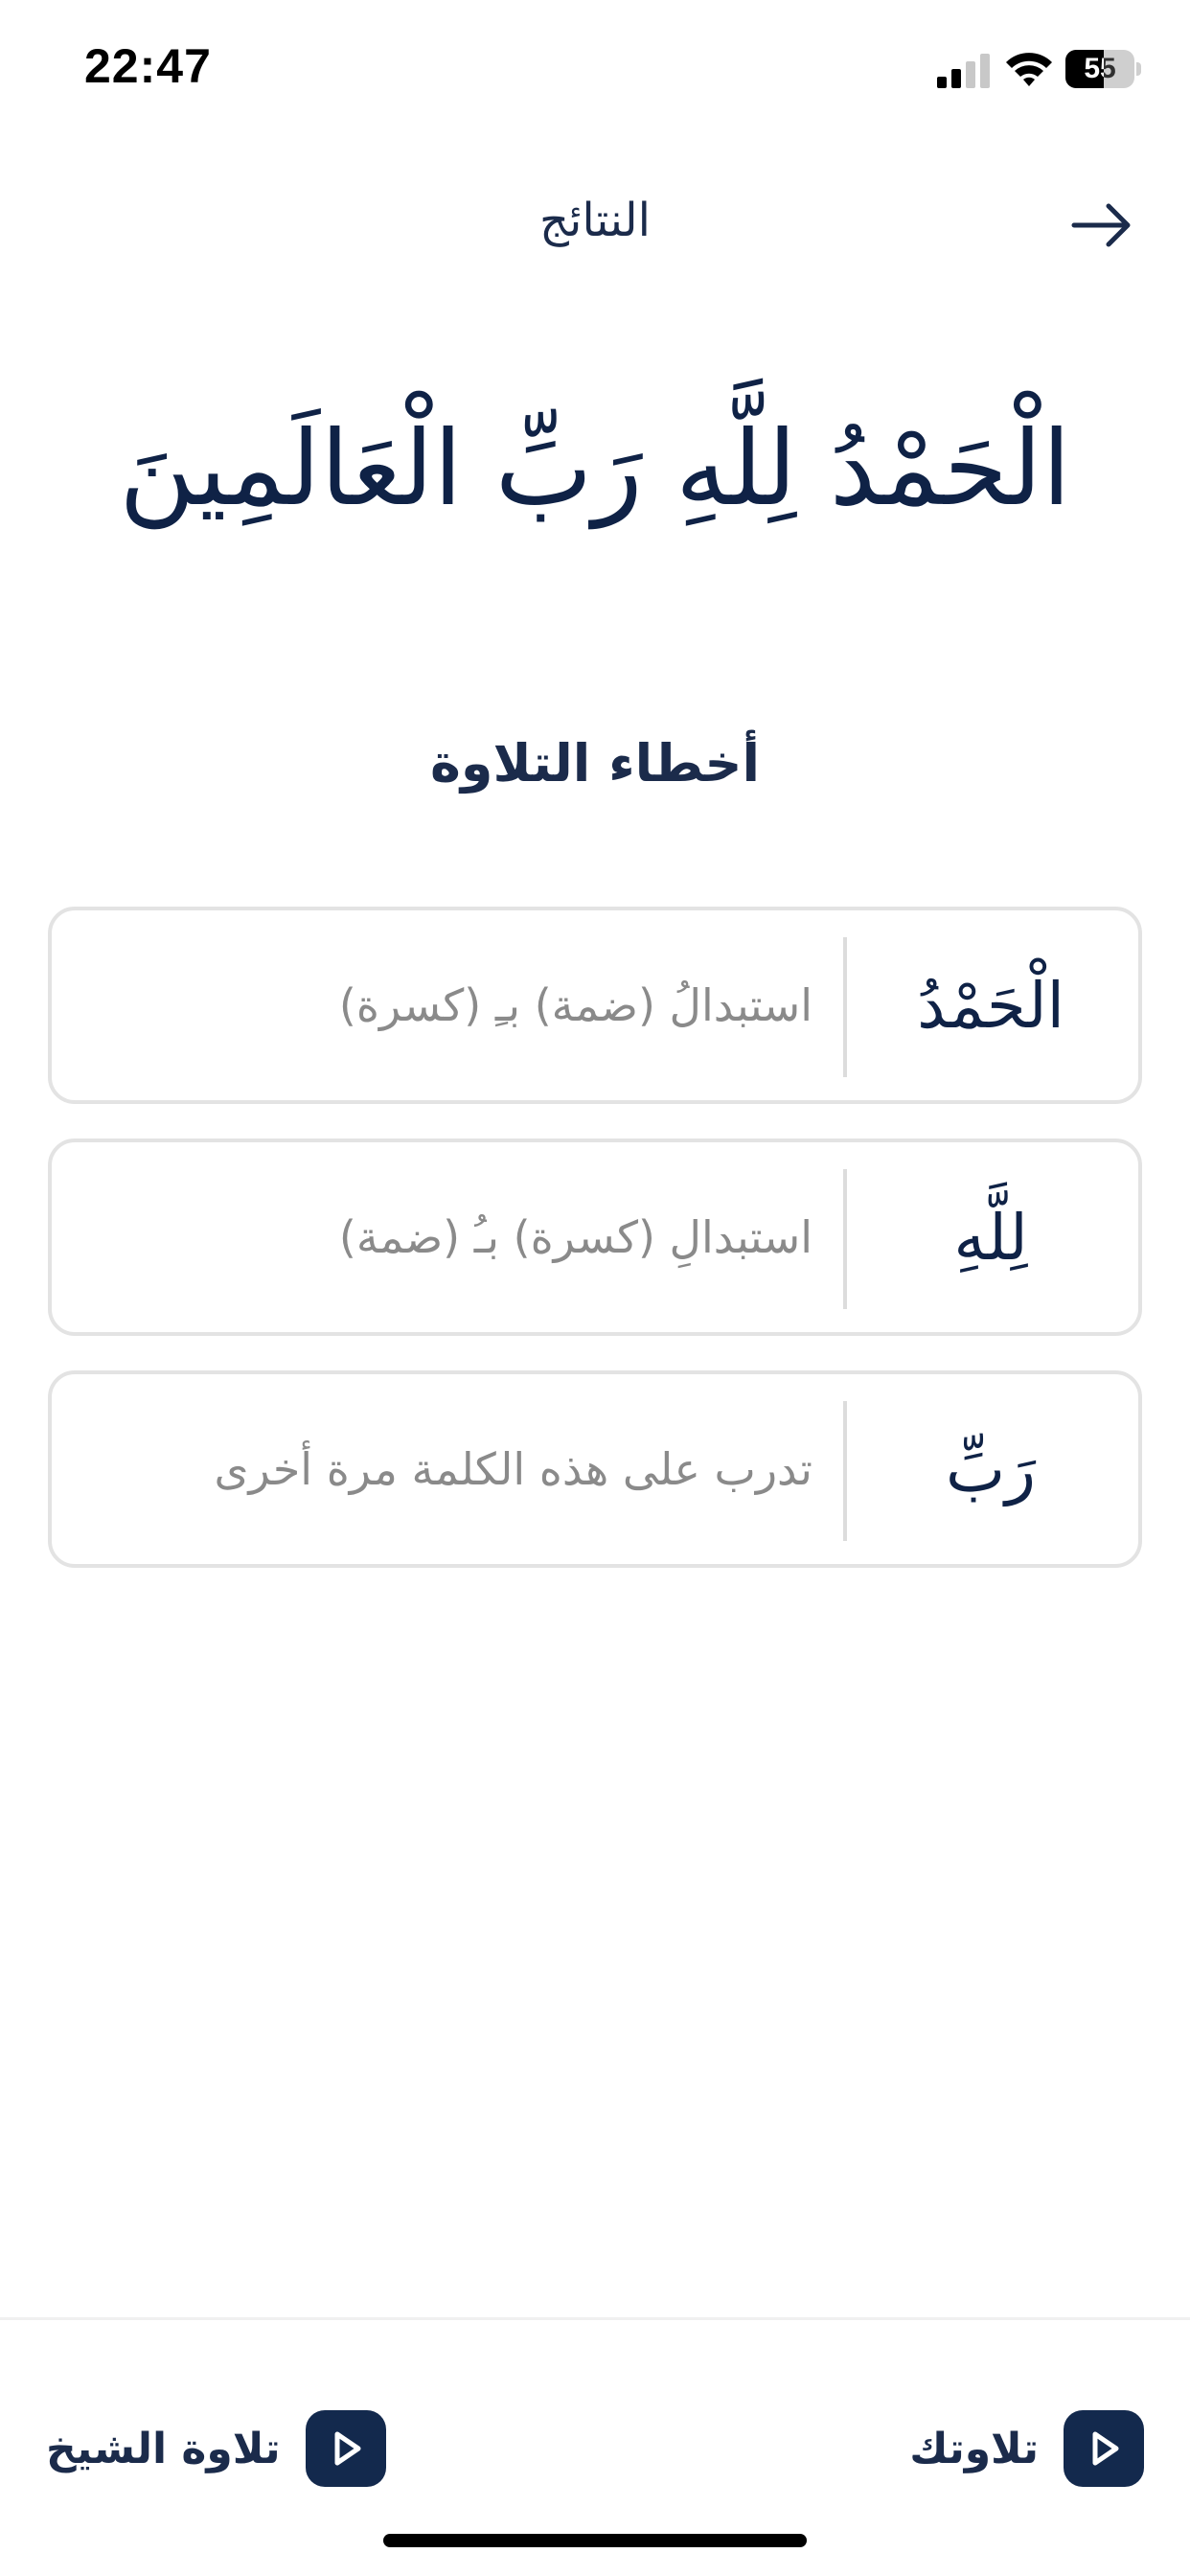  I want to click on battery-indicator: 55, so click(1103, 69).